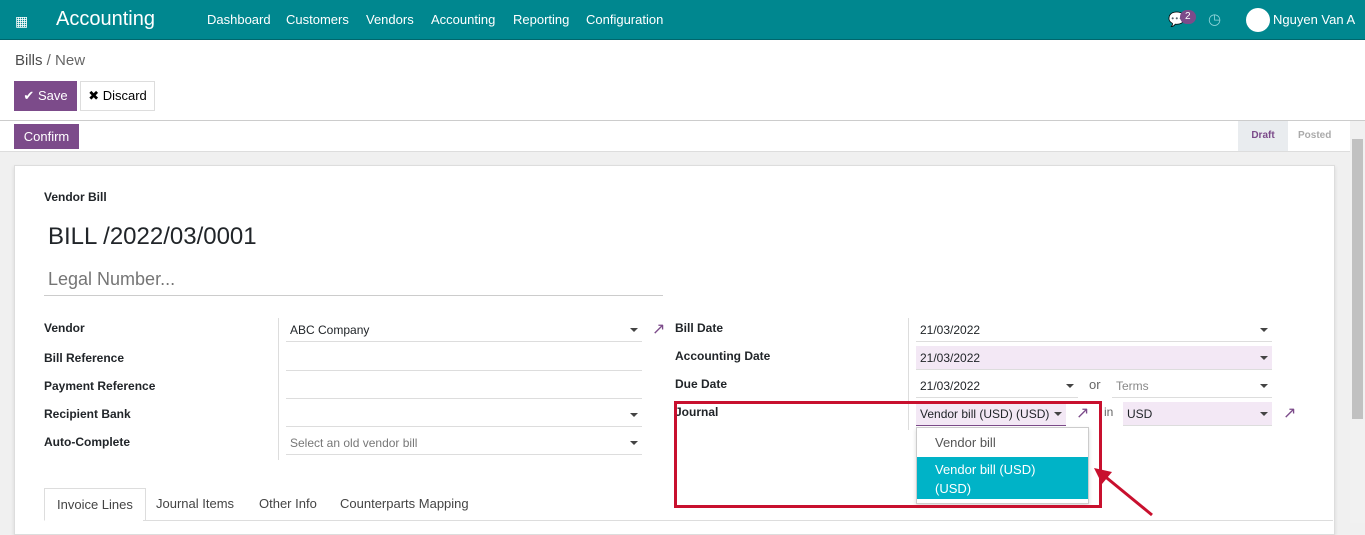 The width and height of the screenshot is (1365, 535). I want to click on due-date-field: 21/03/2022, so click(997, 386).